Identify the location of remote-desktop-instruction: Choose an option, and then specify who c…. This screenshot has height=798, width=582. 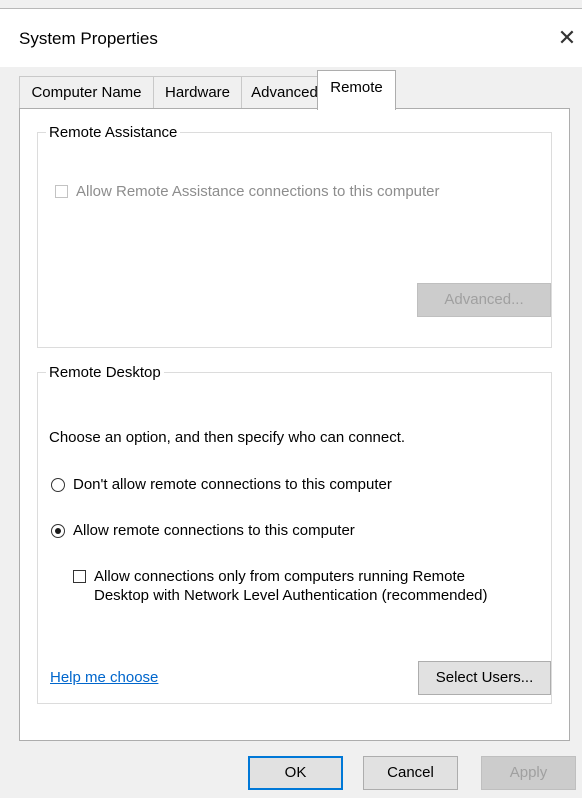
(227, 437).